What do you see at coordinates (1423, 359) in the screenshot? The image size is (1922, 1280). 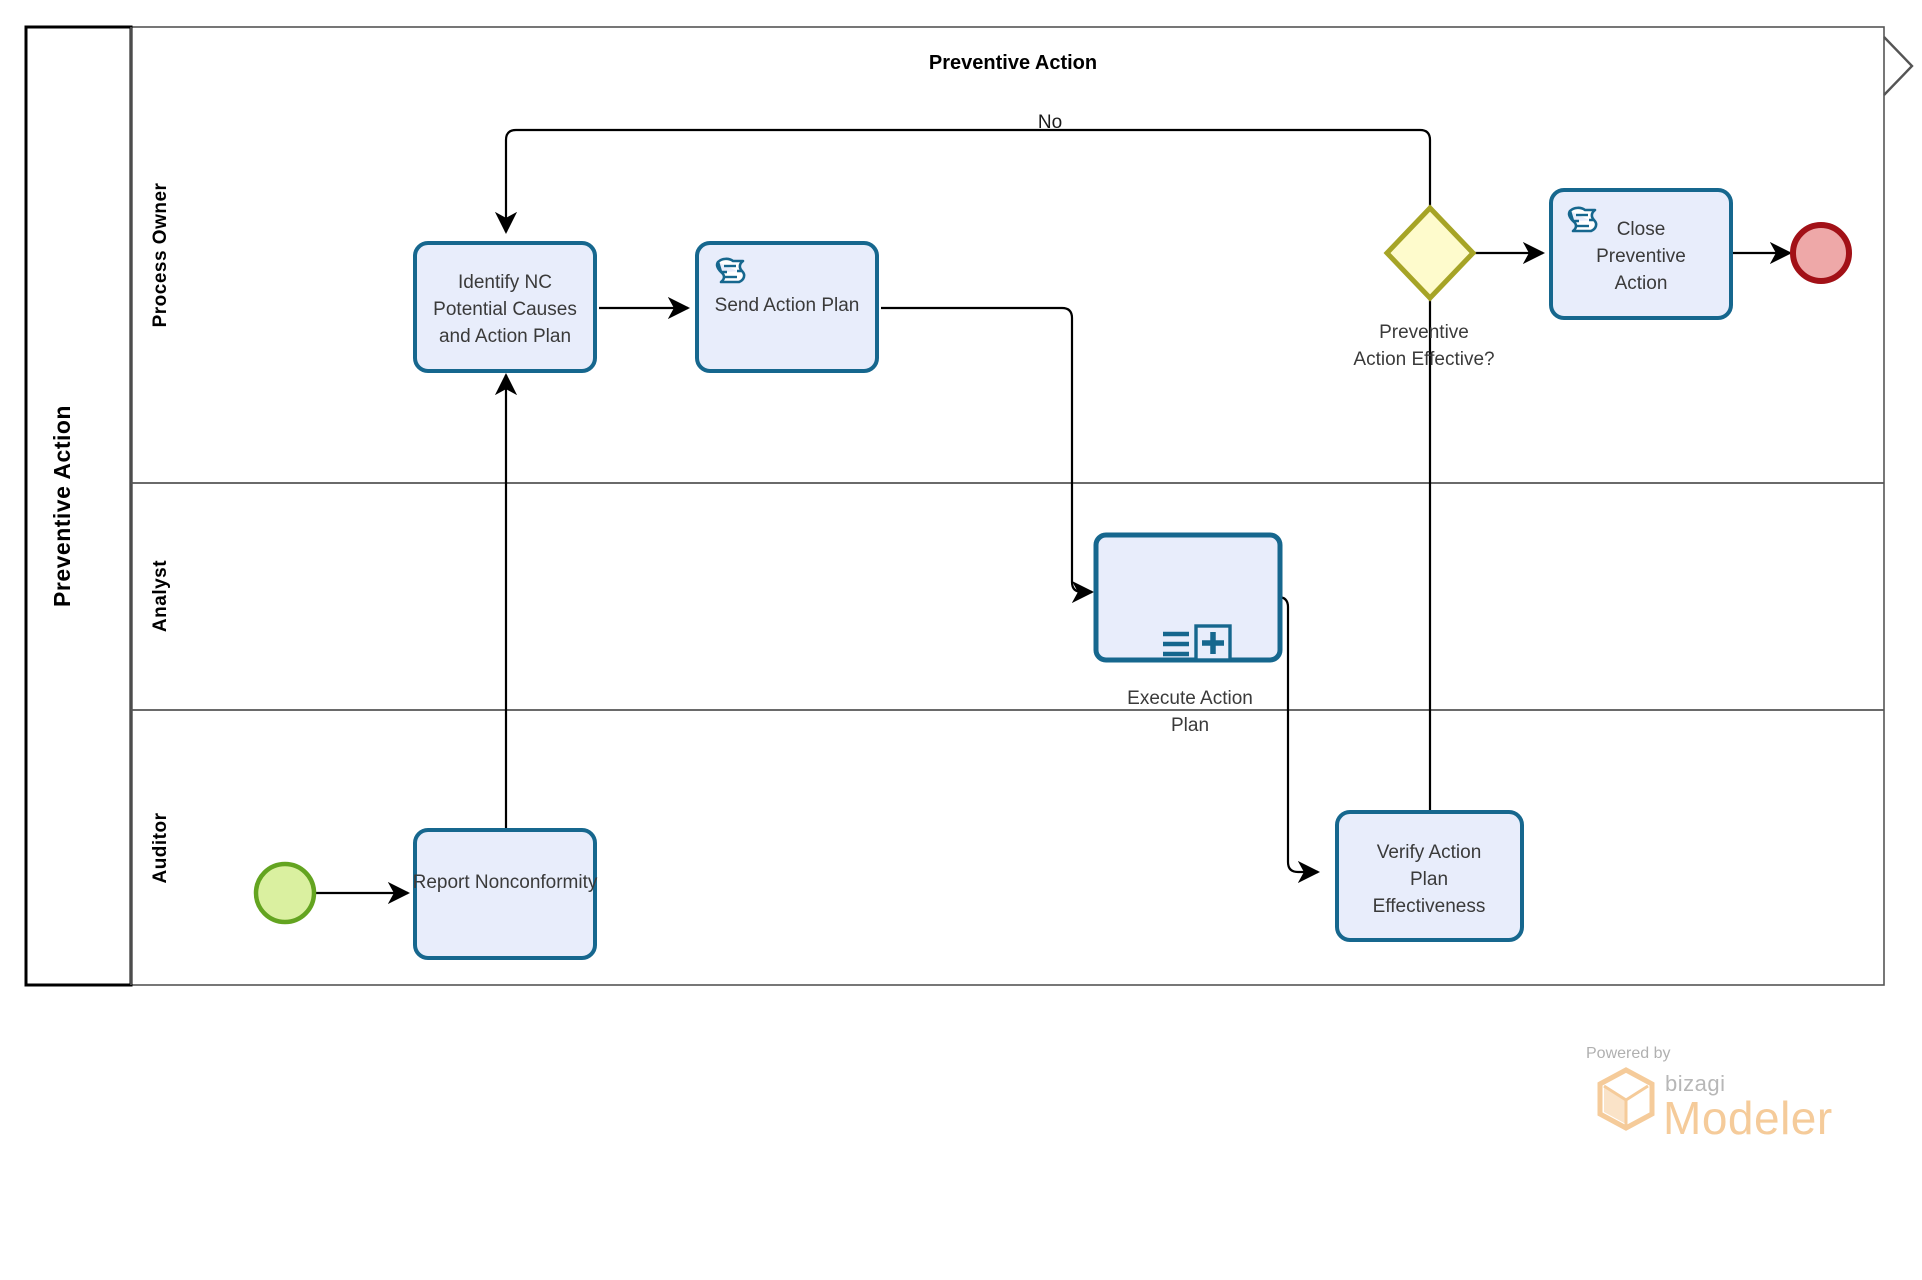 I see `gateway-label-line2: Action Effective?` at bounding box center [1423, 359].